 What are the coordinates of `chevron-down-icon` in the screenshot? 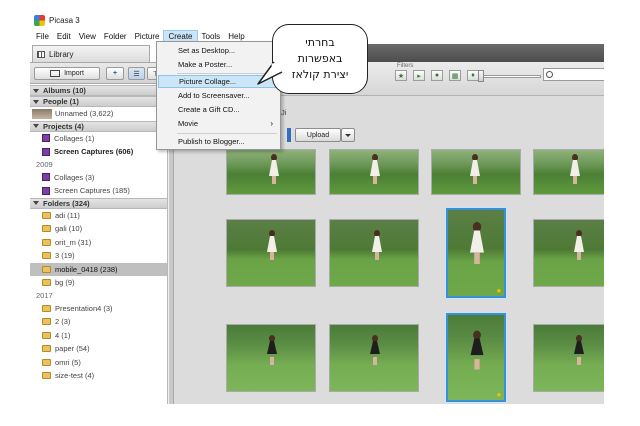 It's located at (348, 135).